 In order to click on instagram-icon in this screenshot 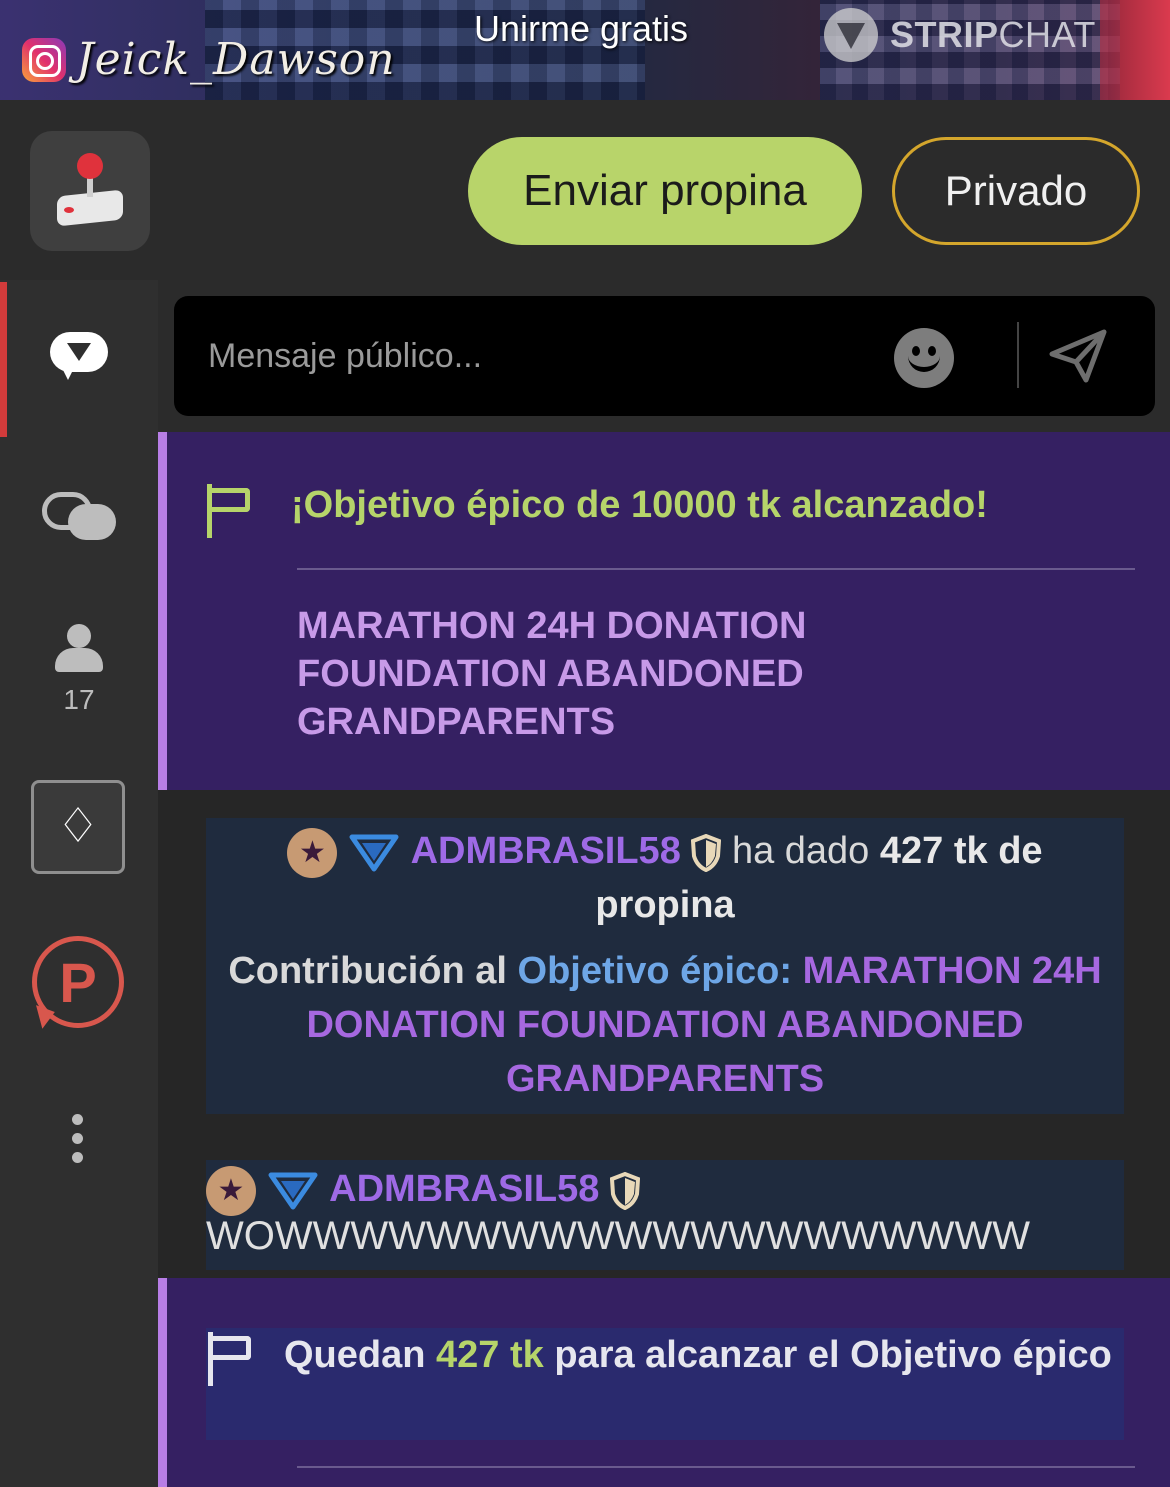, I will do `click(44, 59)`.